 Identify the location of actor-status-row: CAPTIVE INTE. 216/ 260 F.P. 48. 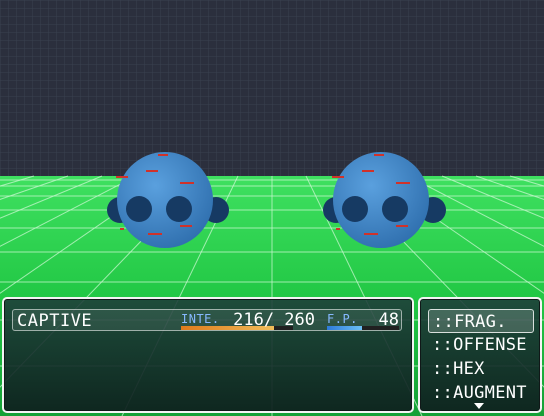
(207, 320).